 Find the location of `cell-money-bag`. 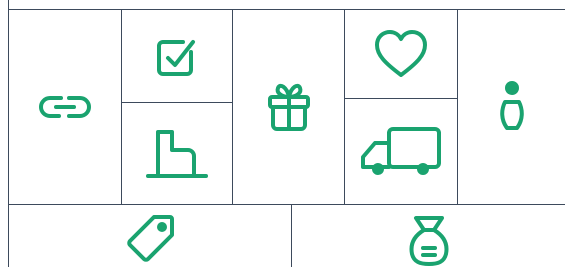

cell-money-bag is located at coordinates (428, 236).